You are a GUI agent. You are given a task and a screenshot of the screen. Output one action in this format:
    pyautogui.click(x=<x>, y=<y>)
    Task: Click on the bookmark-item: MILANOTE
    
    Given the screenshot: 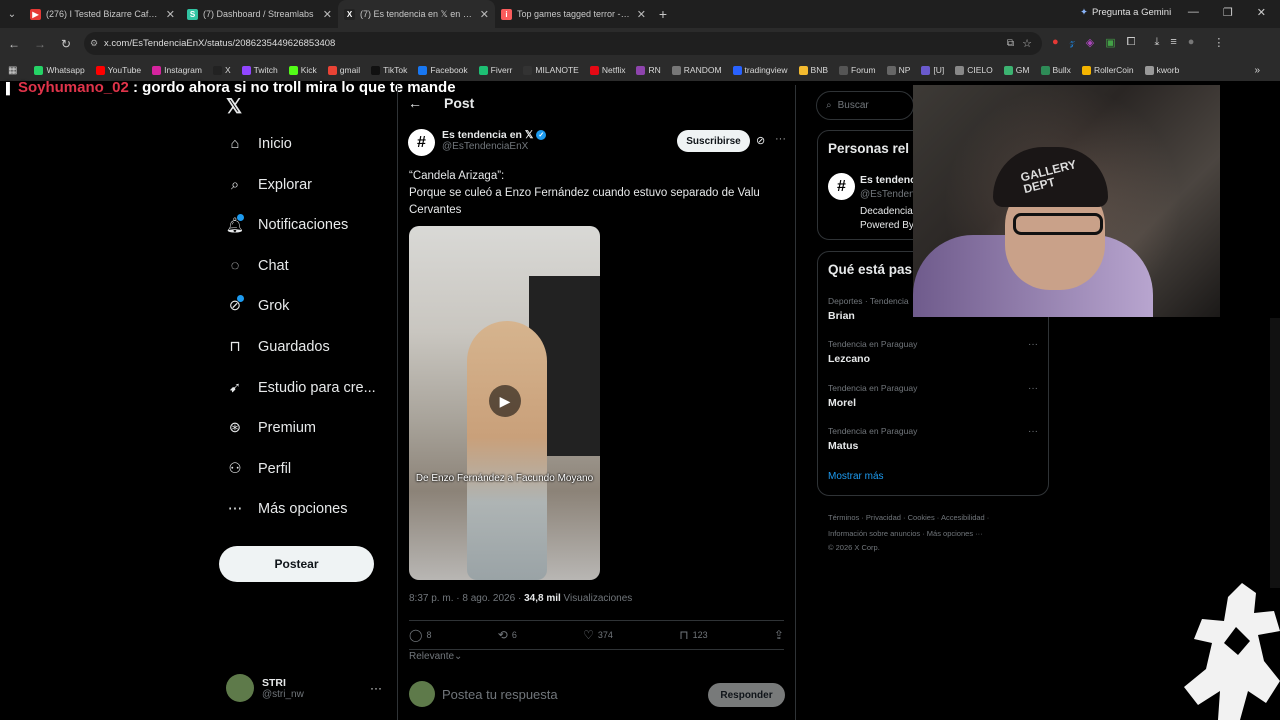 What is the action you would take?
    pyautogui.click(x=551, y=70)
    